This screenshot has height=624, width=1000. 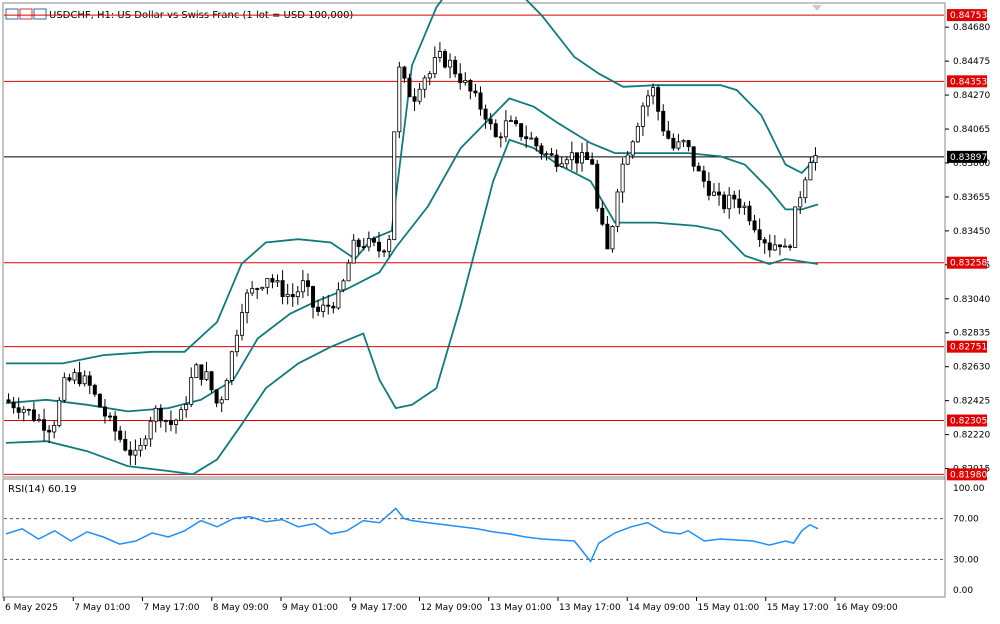 What do you see at coordinates (40, 14) in the screenshot?
I see `timeframe-icon` at bounding box center [40, 14].